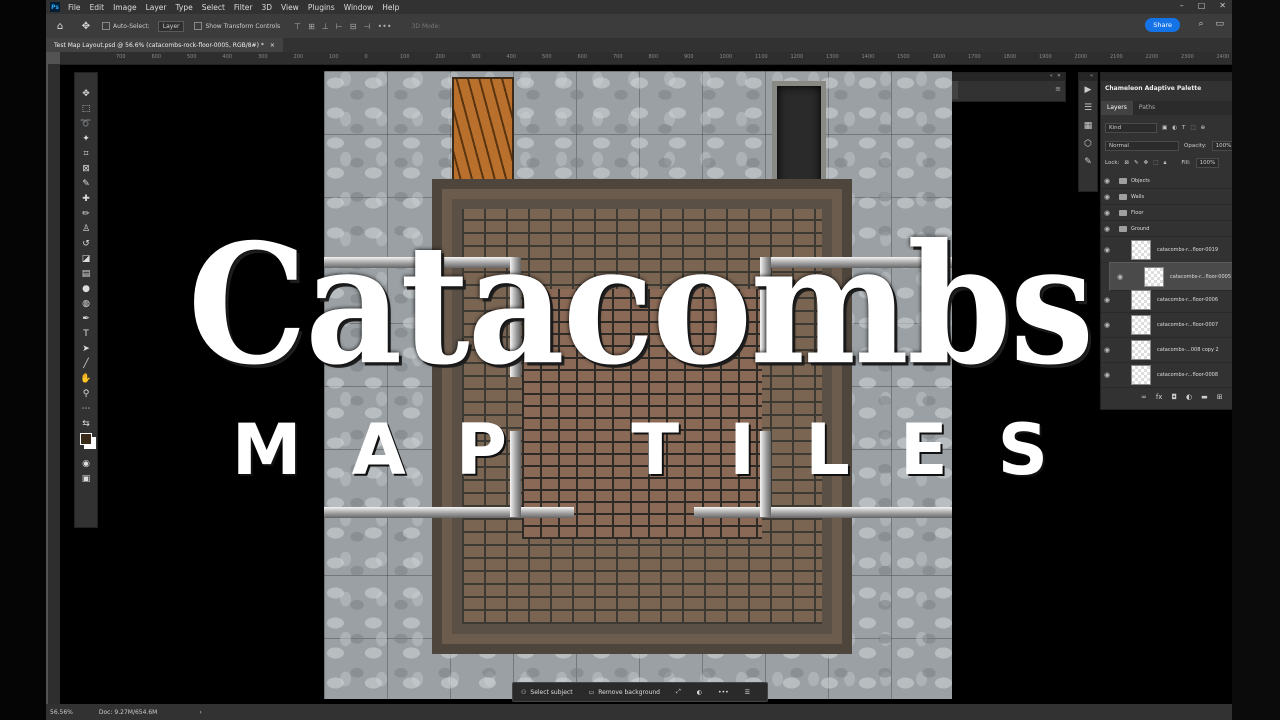  I want to click on tab-layers: Layers, so click(1117, 108).